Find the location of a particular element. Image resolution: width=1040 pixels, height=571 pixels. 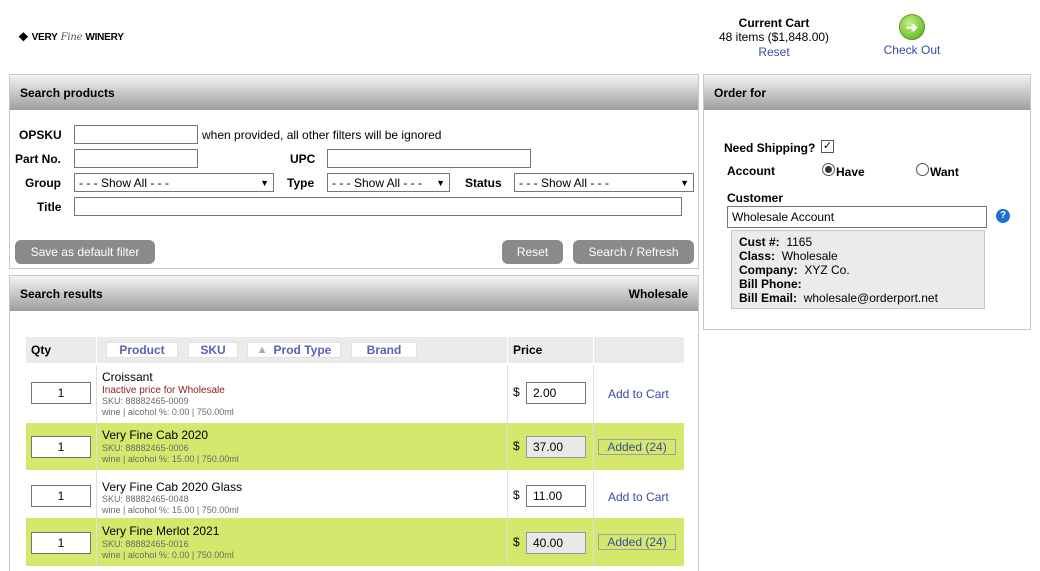

type-select-value: - - - Show All - - - is located at coordinates (377, 182).